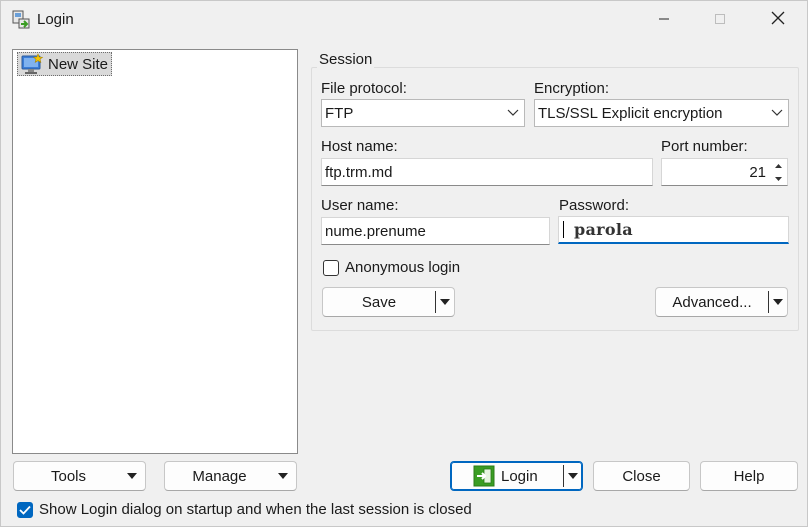 The width and height of the screenshot is (808, 527). Describe the element at coordinates (346, 59) in the screenshot. I see `session-legend: Session` at that location.